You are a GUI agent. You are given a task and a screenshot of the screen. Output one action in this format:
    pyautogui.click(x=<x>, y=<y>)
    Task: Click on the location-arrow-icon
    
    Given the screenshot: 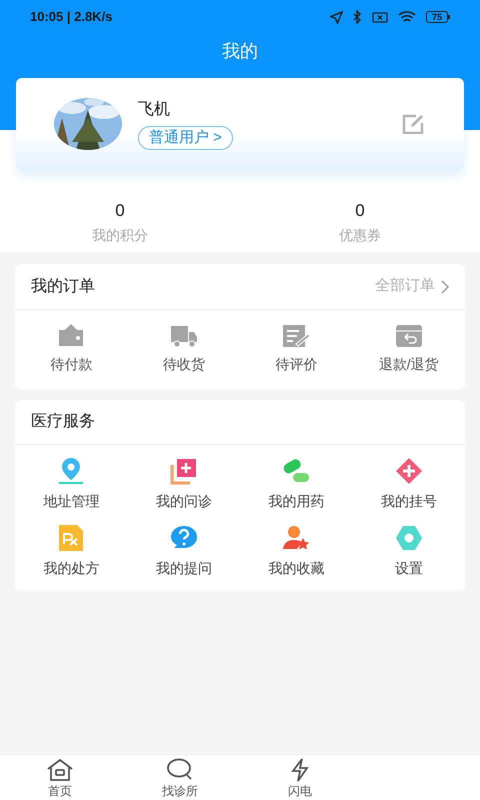 What is the action you would take?
    pyautogui.click(x=336, y=17)
    